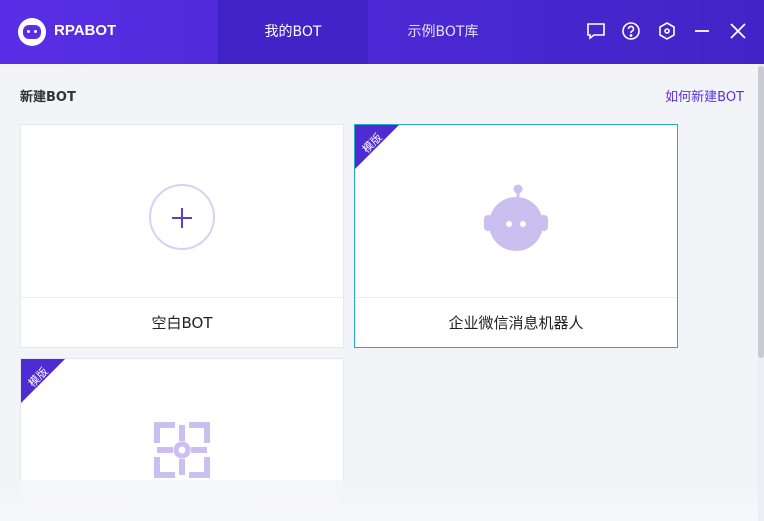 This screenshot has width=764, height=521. I want to click on vertical-scrollbar, so click(761, 292).